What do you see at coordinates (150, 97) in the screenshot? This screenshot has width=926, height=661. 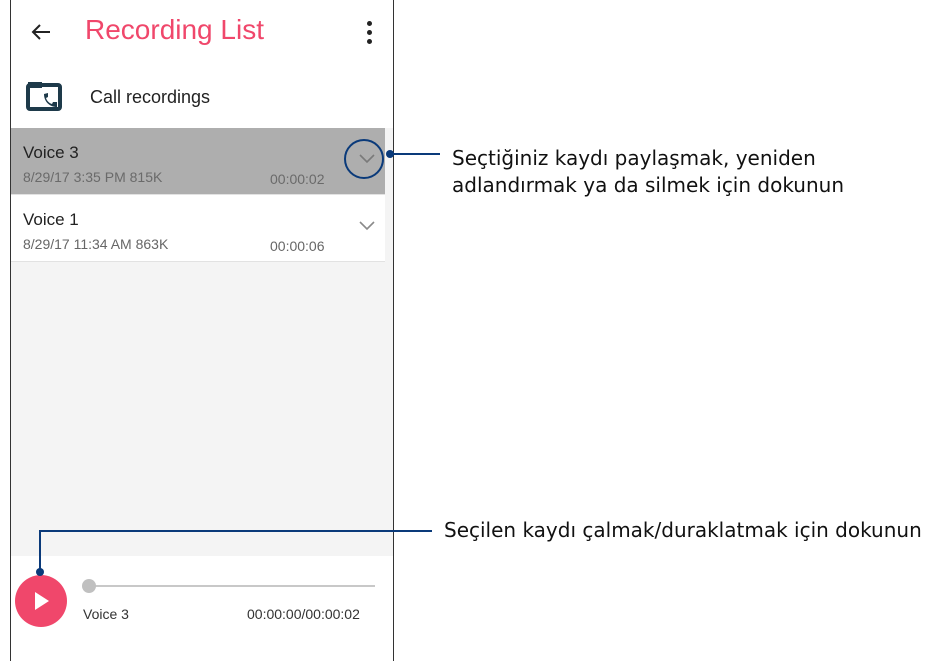 I see `call-recordings-label: Call recordings` at bounding box center [150, 97].